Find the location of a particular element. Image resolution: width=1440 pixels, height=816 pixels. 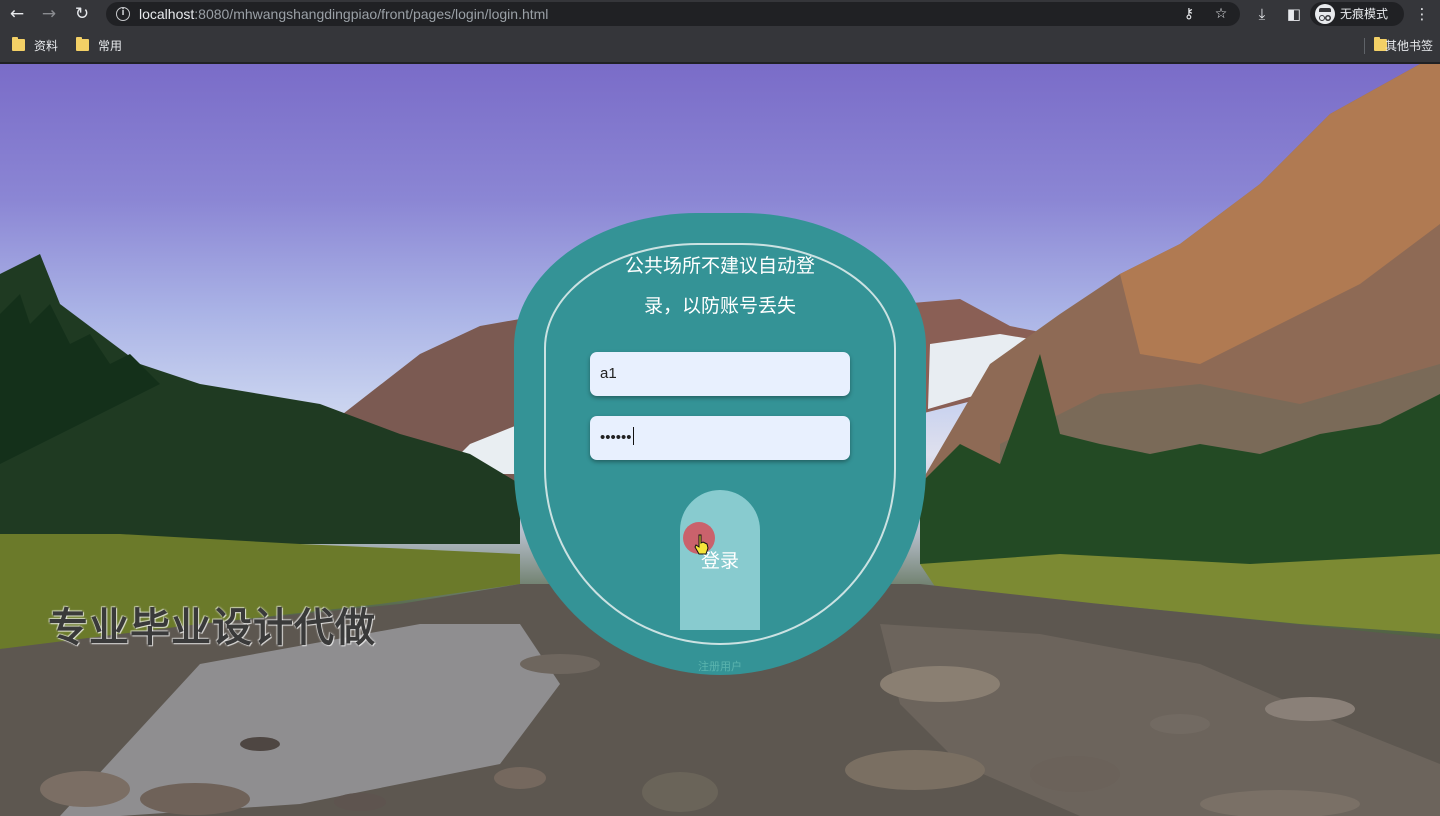

register-link: 注册用户 is located at coordinates (720, 667).